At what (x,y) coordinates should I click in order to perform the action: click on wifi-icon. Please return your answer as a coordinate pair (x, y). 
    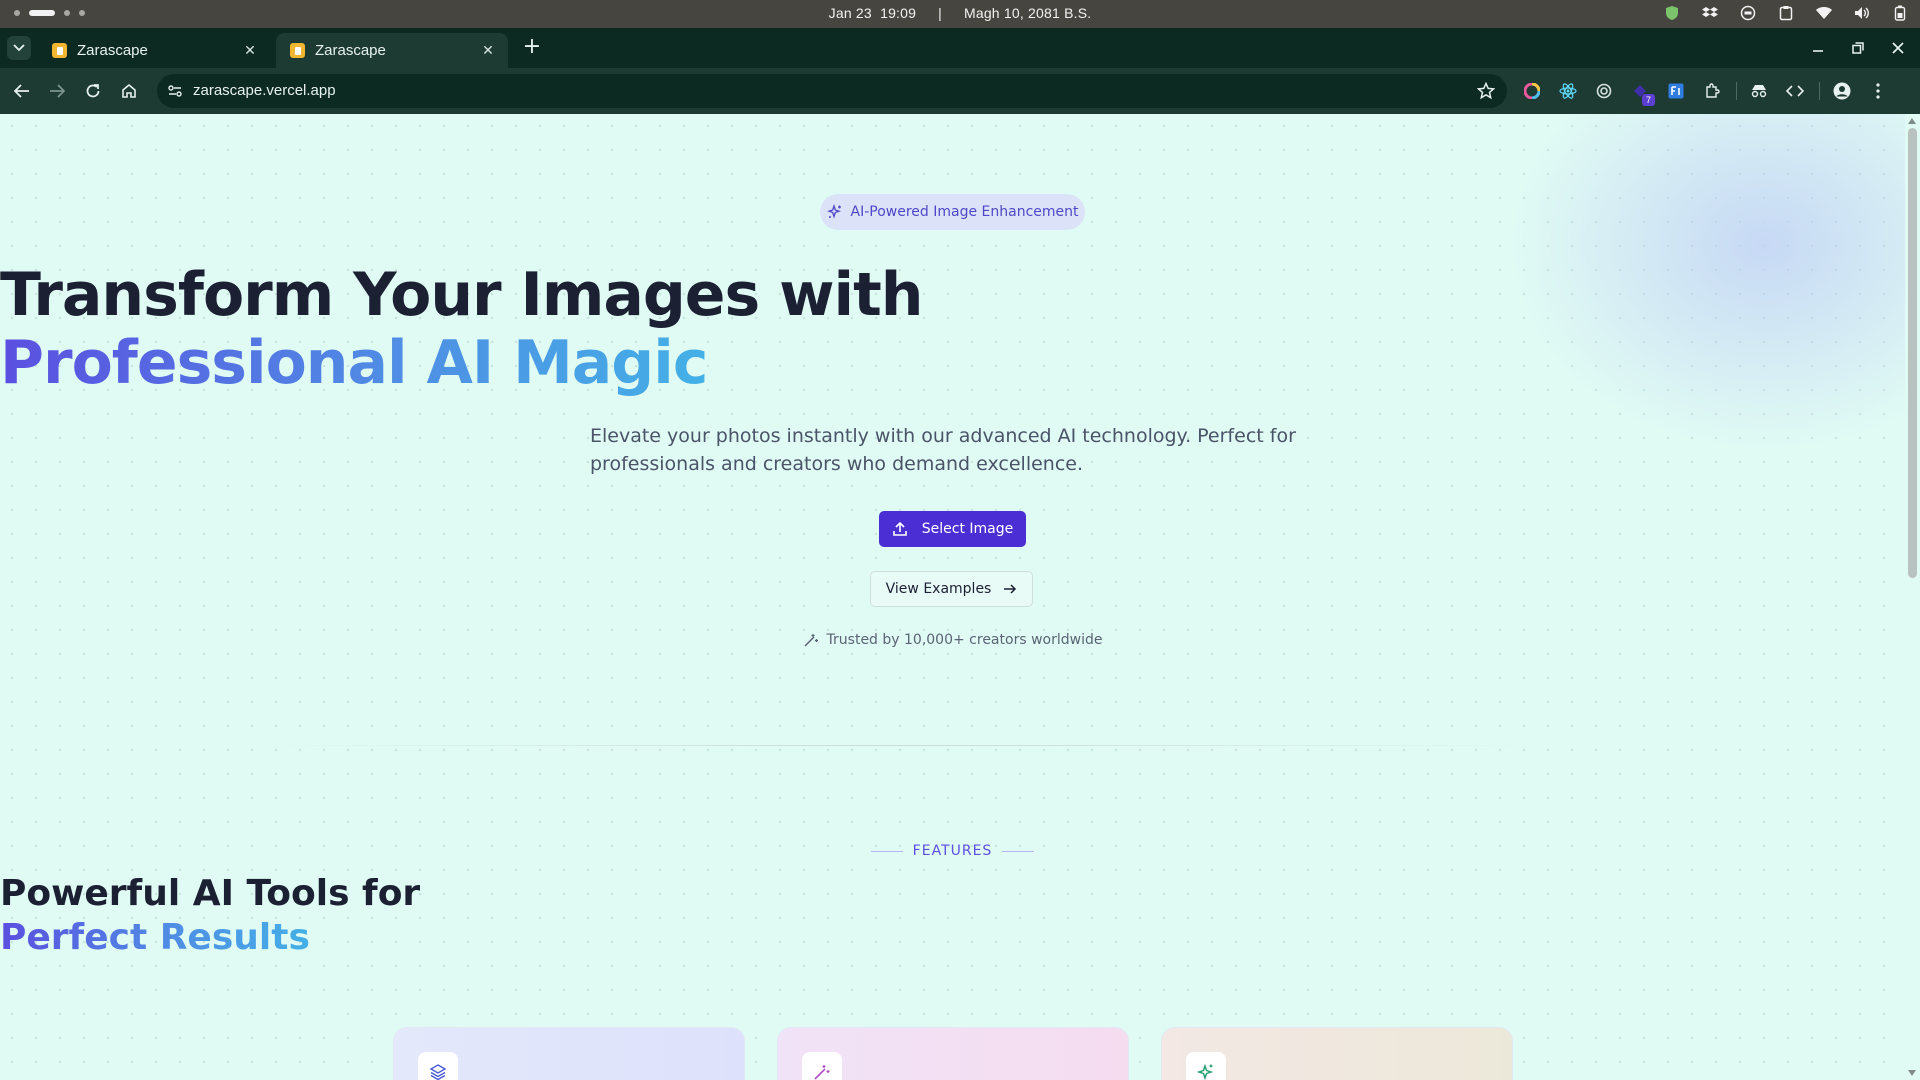
    Looking at the image, I should click on (1824, 13).